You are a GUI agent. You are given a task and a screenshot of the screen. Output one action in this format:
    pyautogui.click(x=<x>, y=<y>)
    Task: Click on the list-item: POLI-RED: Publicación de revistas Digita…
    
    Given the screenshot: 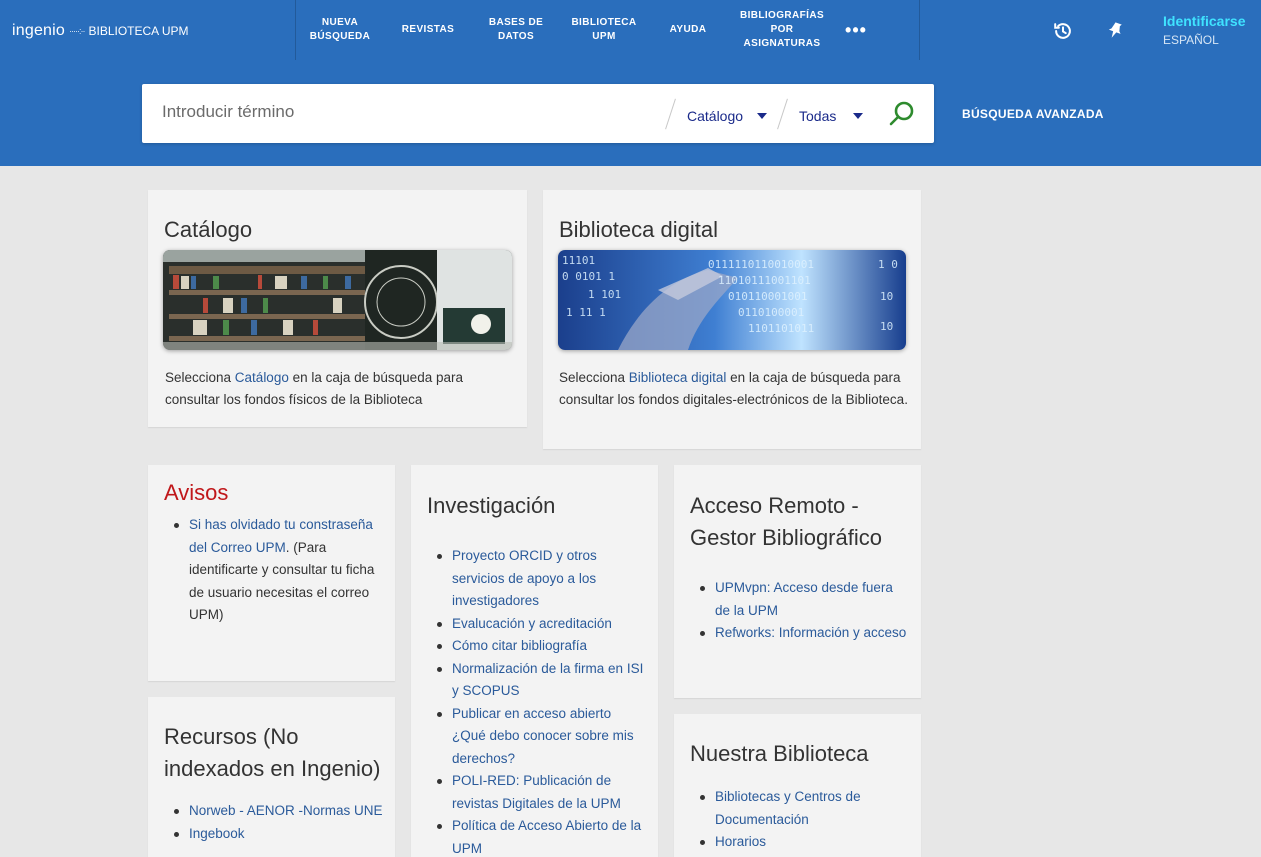 What is the action you would take?
    pyautogui.click(x=542, y=792)
    